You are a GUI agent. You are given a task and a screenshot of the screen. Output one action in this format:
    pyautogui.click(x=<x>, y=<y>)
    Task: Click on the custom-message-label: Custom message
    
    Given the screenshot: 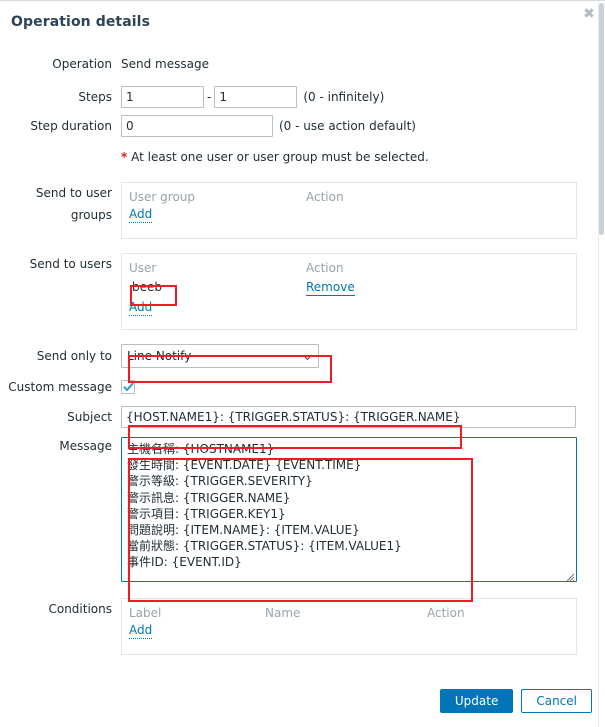 What is the action you would take?
    pyautogui.click(x=60, y=387)
    